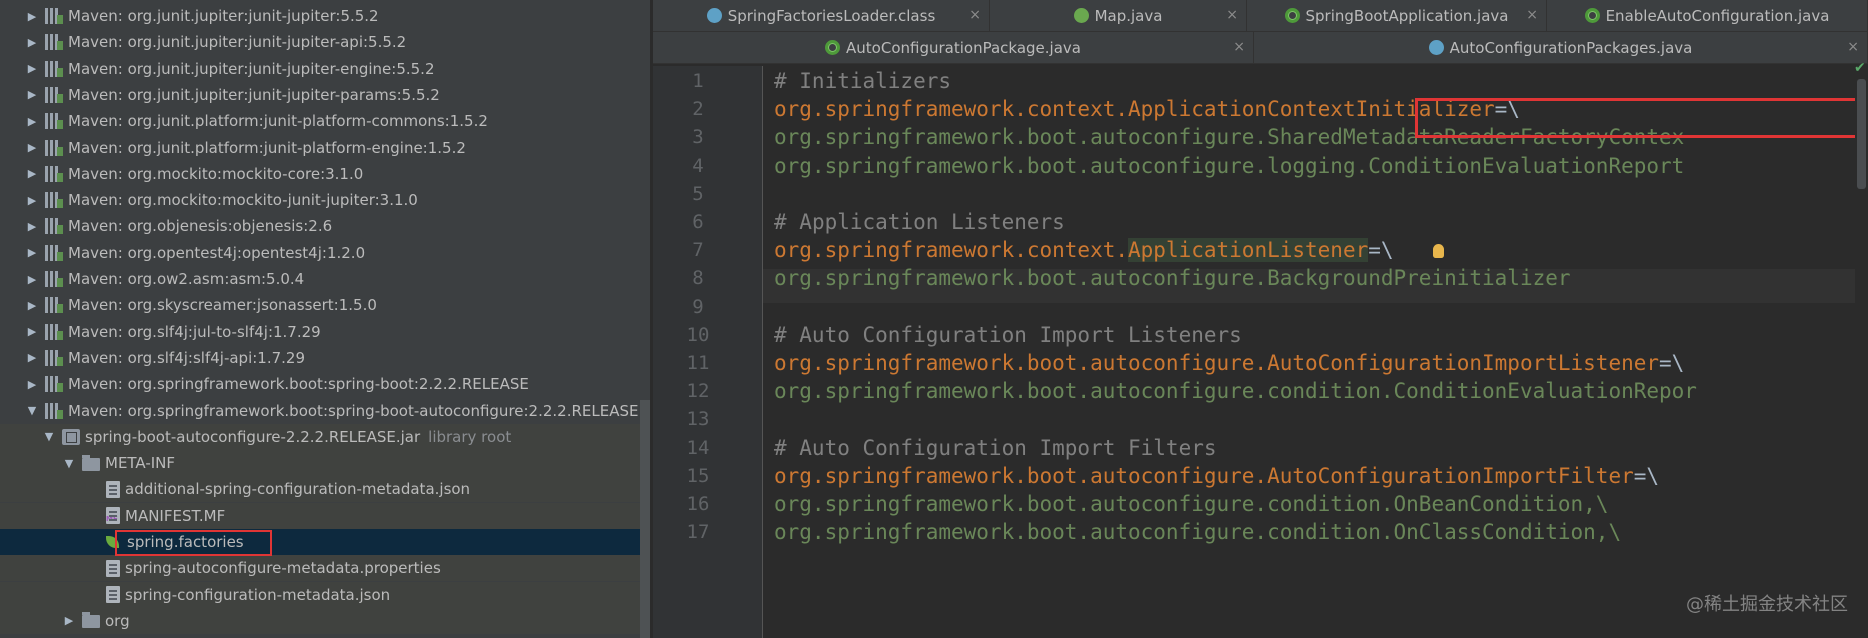 The height and width of the screenshot is (638, 1868). What do you see at coordinates (953, 47) in the screenshot?
I see `editor-tab: AutoConfigurationPackage.java ×` at bounding box center [953, 47].